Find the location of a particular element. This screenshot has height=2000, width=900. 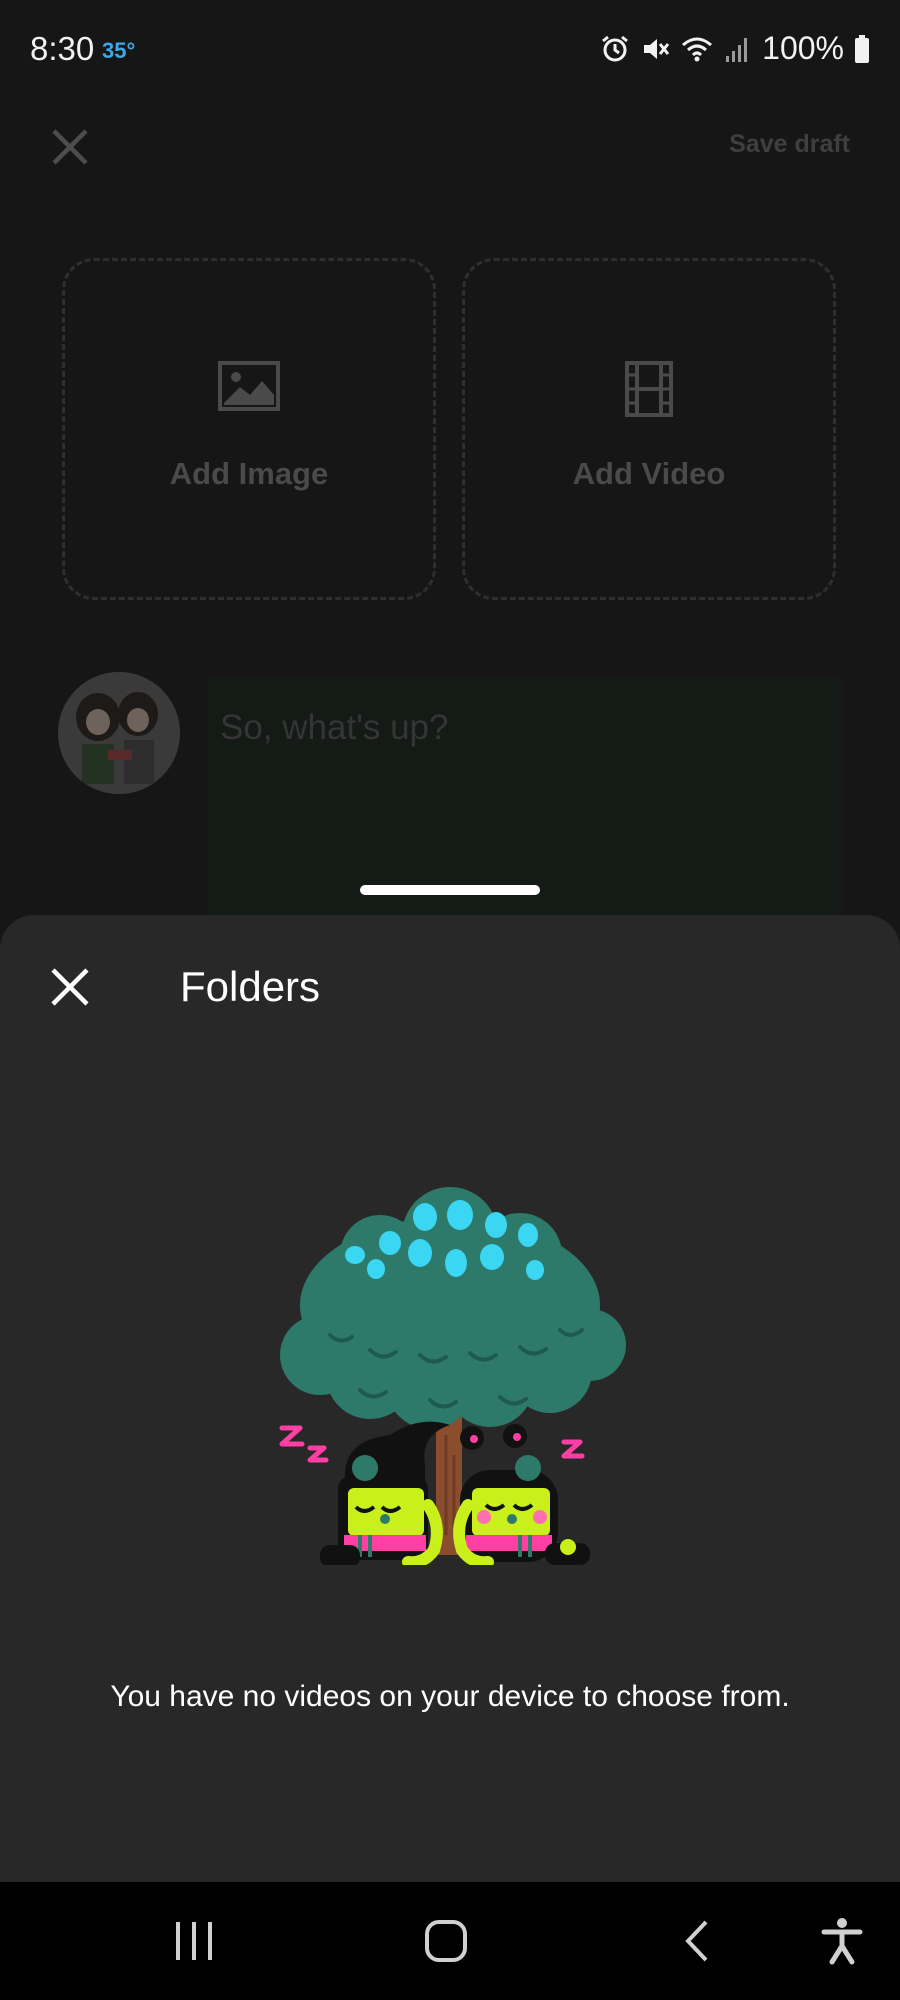

status-icons: 100% is located at coordinates (735, 48).